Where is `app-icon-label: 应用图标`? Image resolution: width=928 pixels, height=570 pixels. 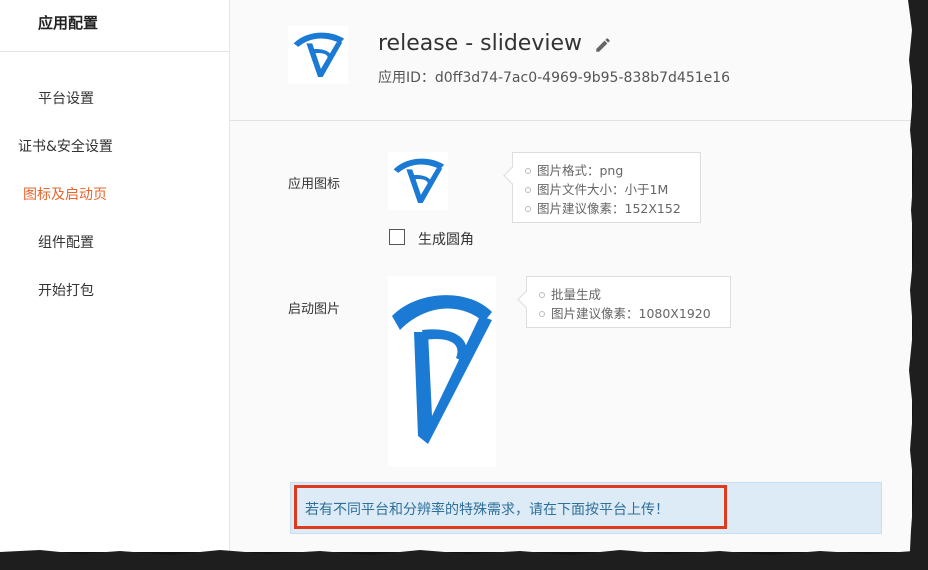
app-icon-label: 应用图标 is located at coordinates (314, 184).